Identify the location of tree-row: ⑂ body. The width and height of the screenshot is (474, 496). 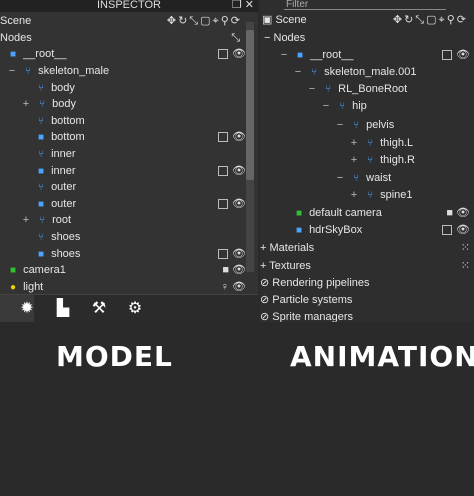
(140, 88).